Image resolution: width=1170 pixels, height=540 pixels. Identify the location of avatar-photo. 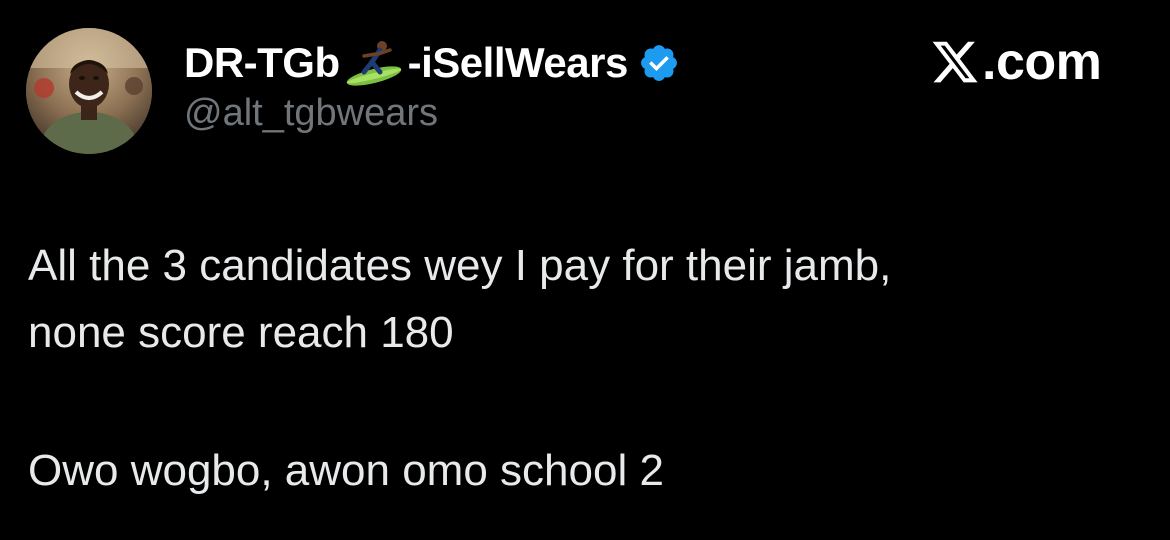
(89, 91).